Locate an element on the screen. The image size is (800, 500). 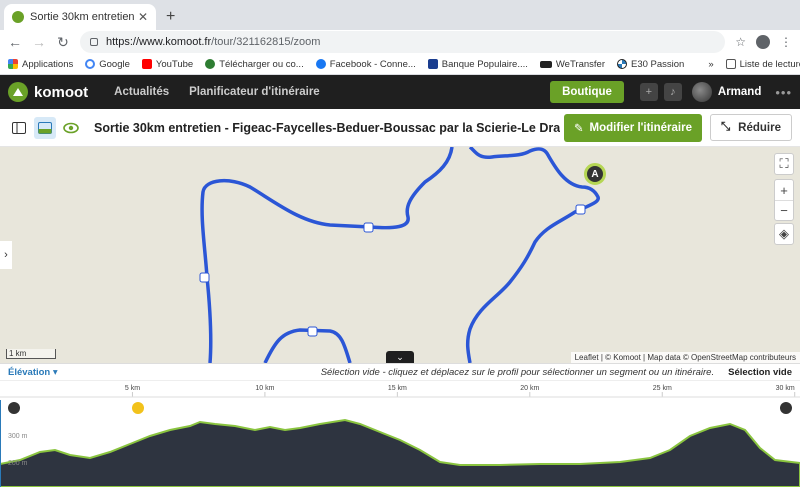
km-tick-label: 25 km is located at coordinates (662, 388).